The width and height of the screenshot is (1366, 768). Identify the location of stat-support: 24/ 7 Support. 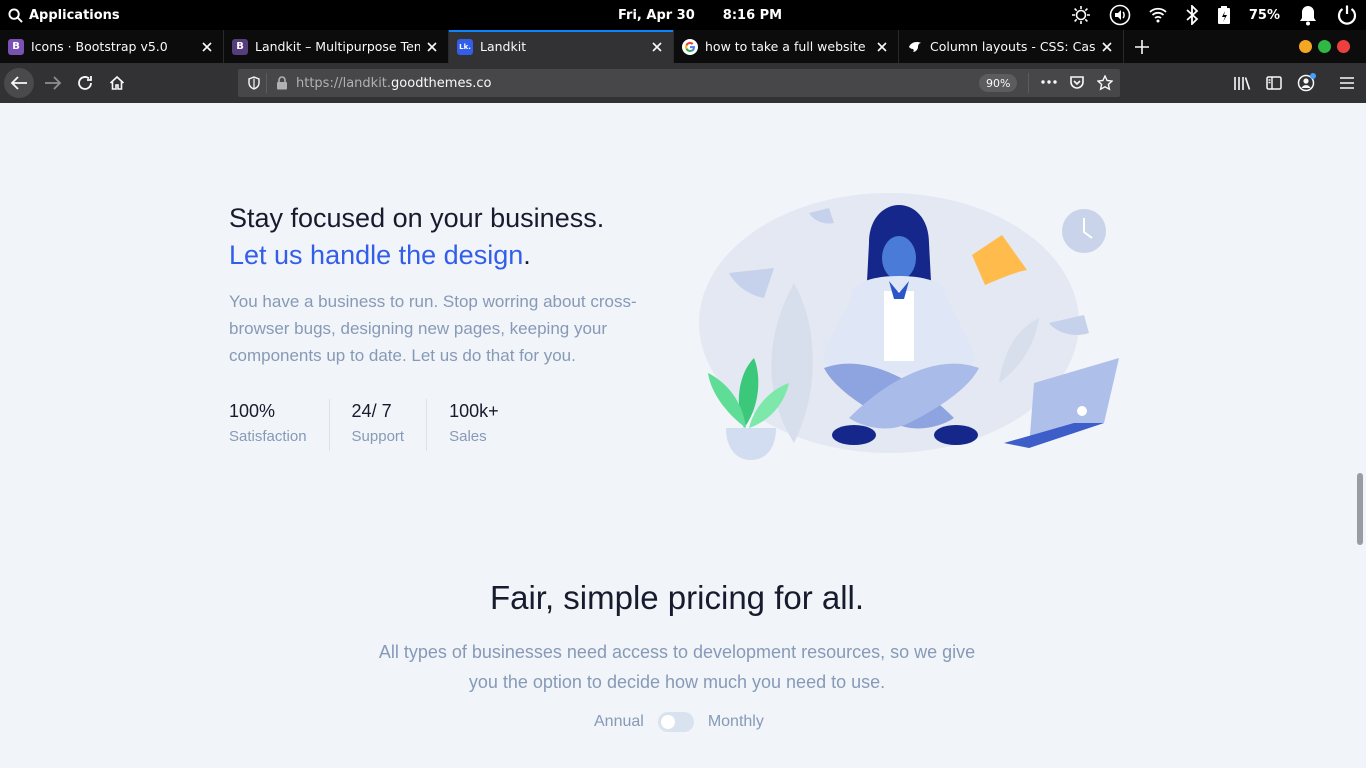
(377, 425).